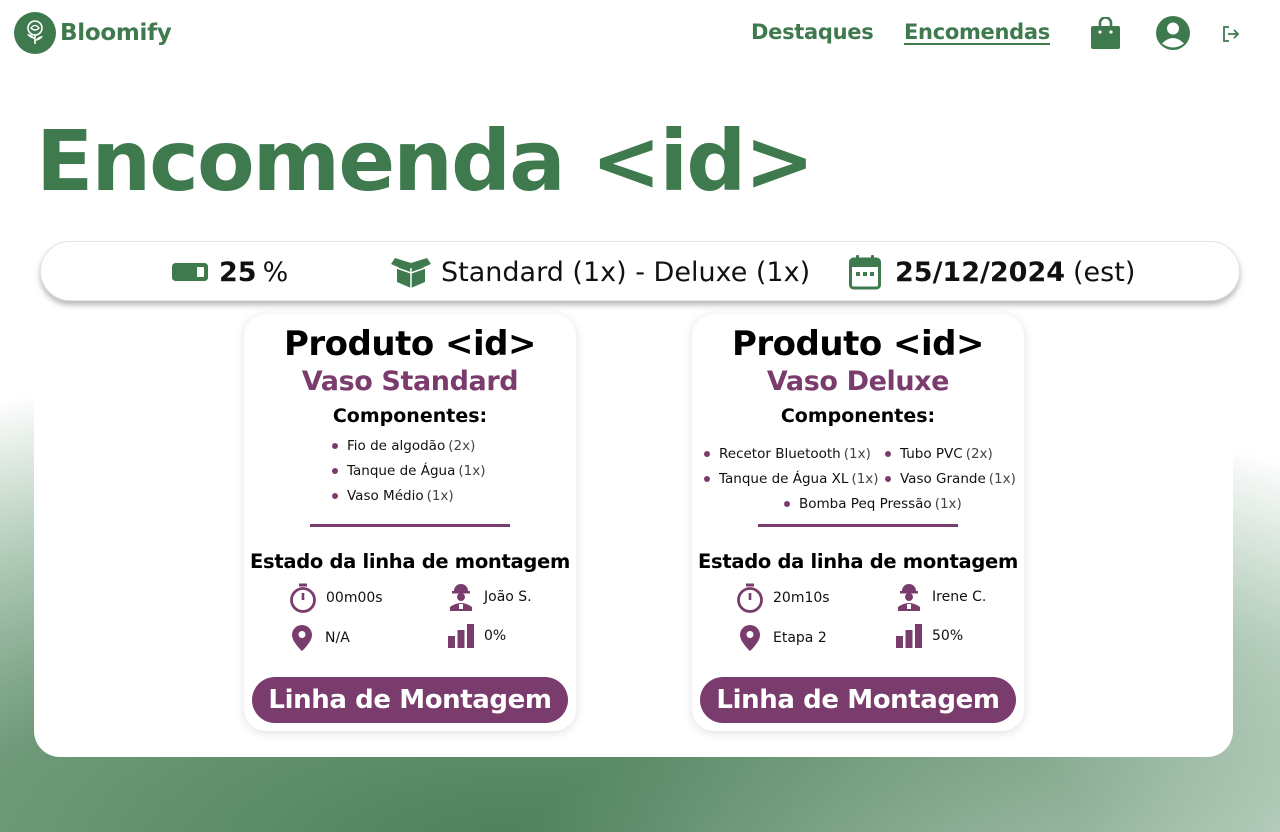 Image resolution: width=1280 pixels, height=832 pixels. Describe the element at coordinates (318, 638) in the screenshot. I see `assembly-location: N/A` at that location.